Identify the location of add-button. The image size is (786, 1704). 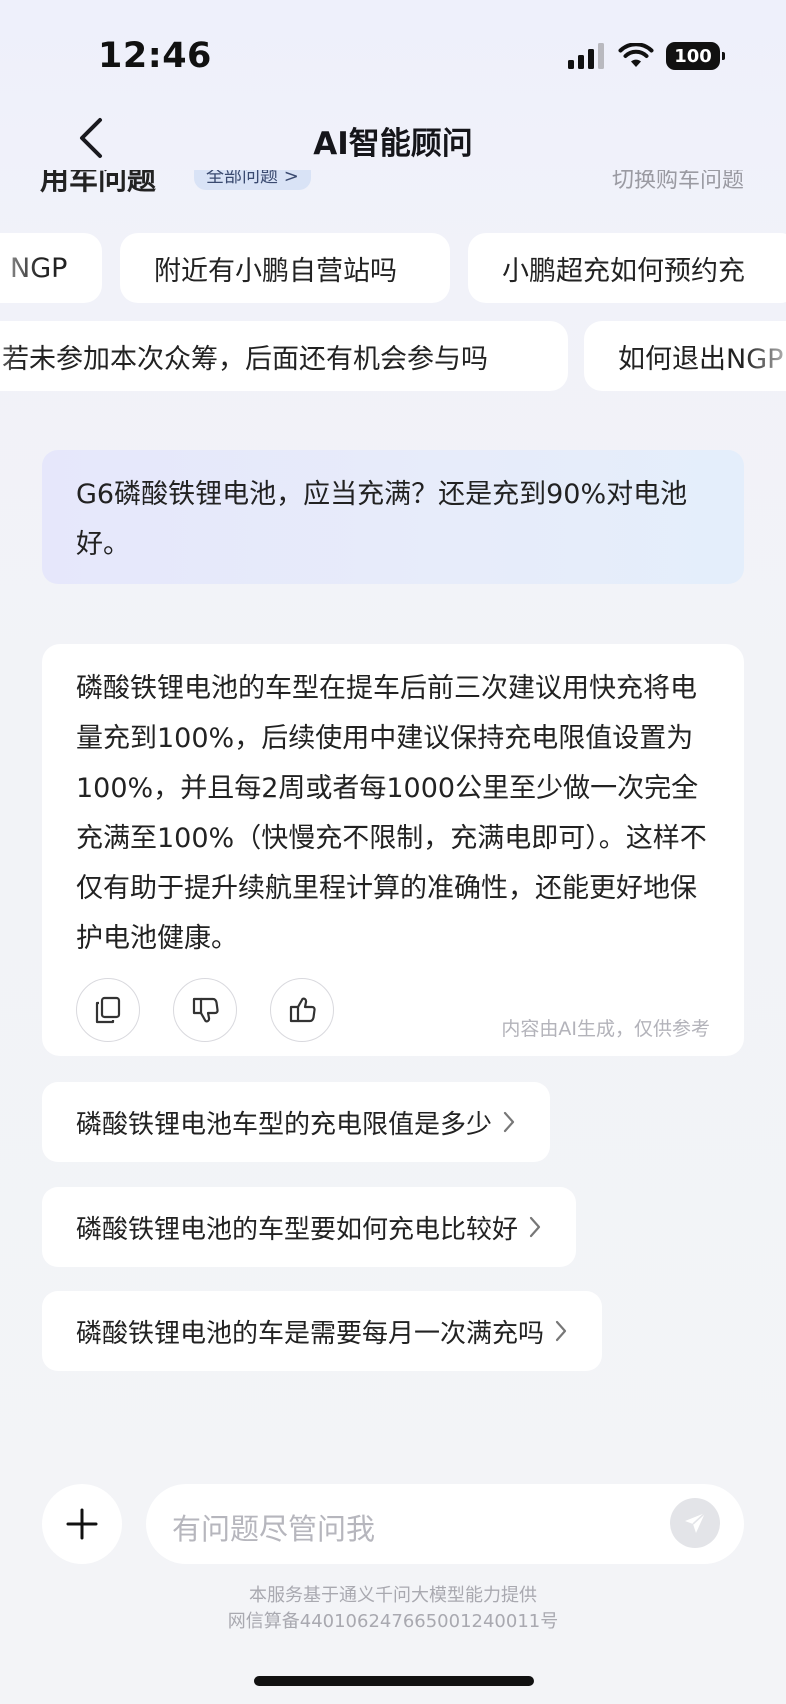
(82, 1524).